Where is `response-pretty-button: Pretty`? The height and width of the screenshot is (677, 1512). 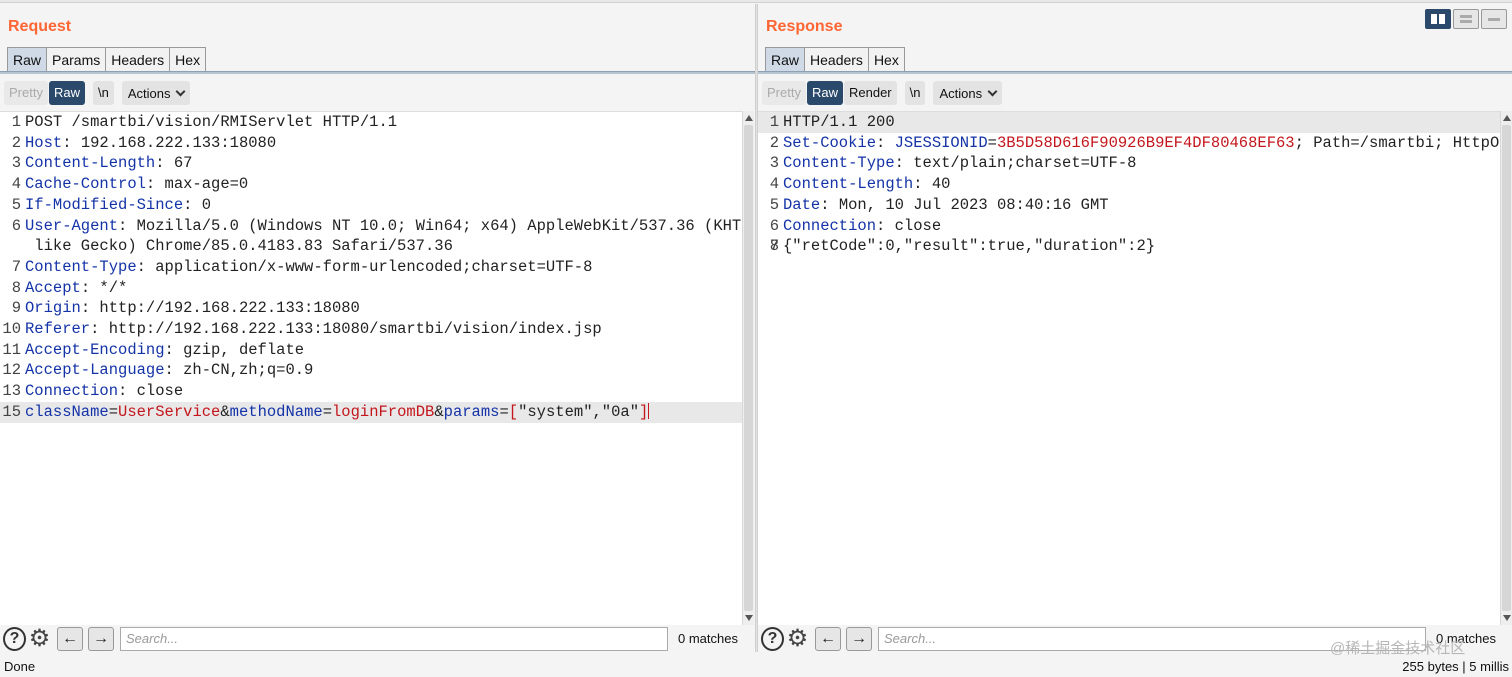
response-pretty-button: Pretty is located at coordinates (784, 93).